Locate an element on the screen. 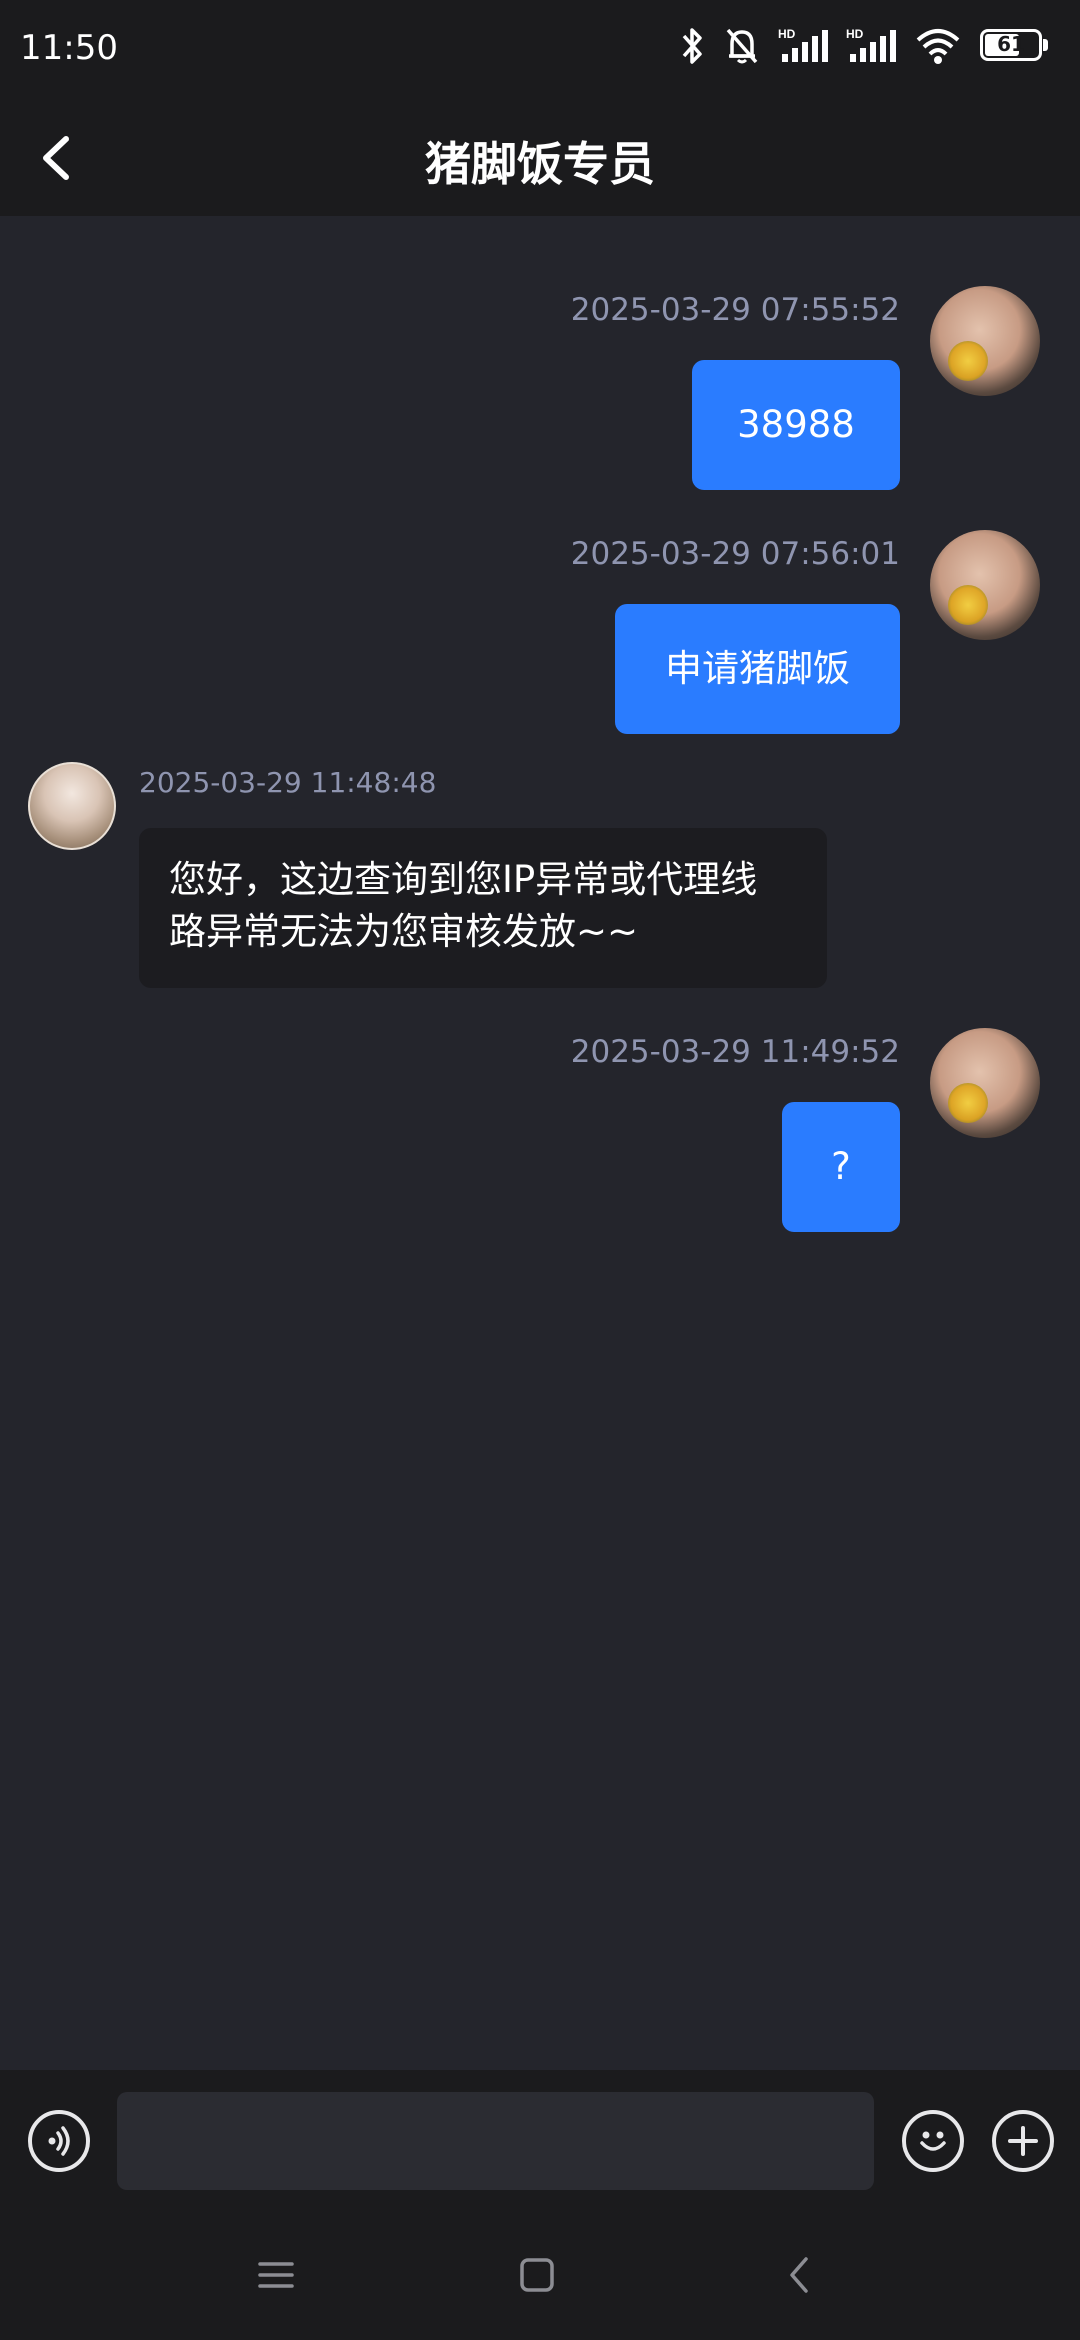 The image size is (1080, 2340). message-text: 申请猪脚饭 is located at coordinates (757, 668).